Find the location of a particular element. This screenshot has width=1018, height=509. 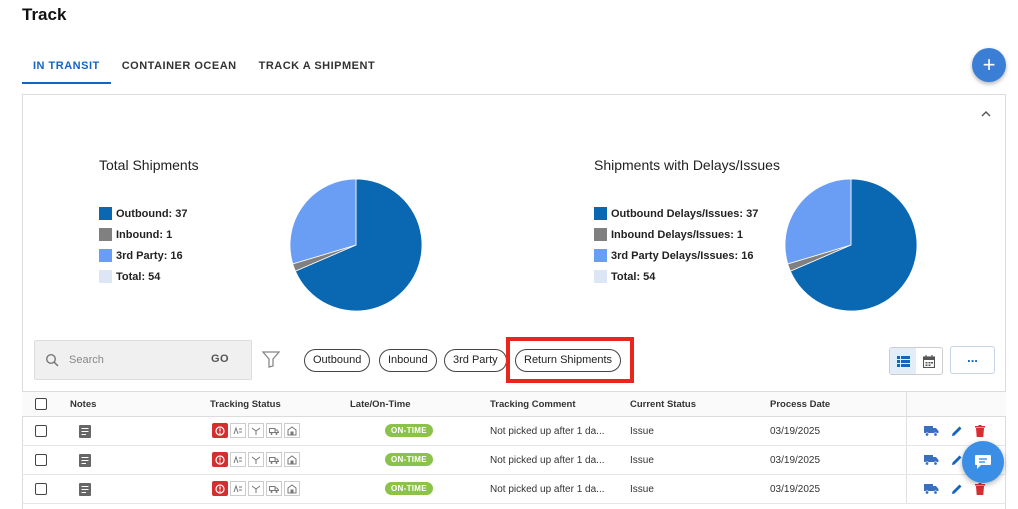

plus-icon: + is located at coordinates (989, 64).